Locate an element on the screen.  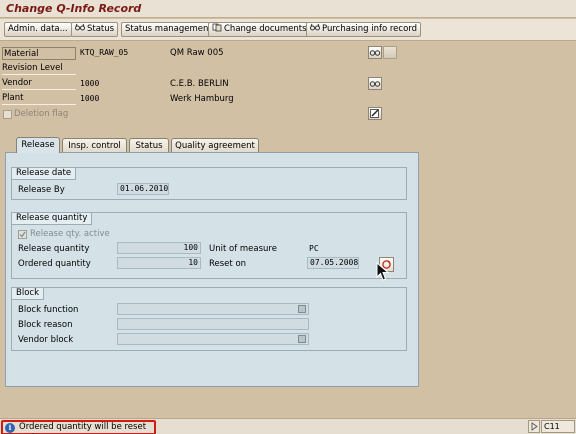
system-info: C11 (1) is located at coordinates (558, 427).